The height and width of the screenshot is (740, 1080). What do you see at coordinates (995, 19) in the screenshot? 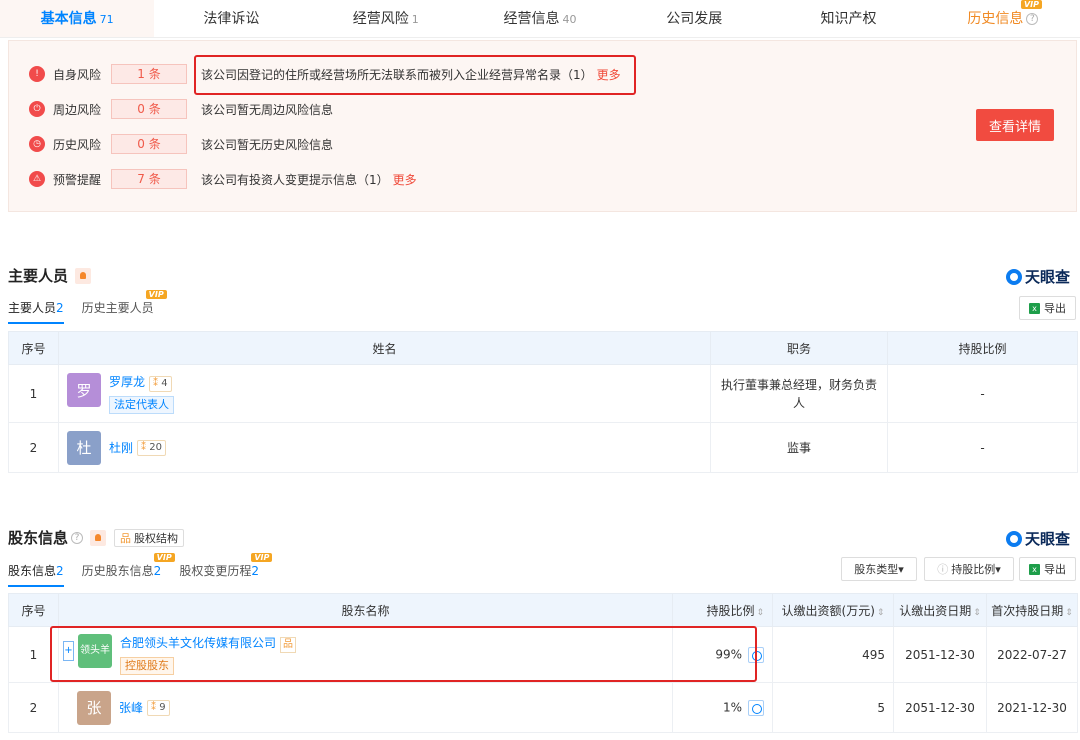
I see `tab-label: 历史信息` at bounding box center [995, 19].